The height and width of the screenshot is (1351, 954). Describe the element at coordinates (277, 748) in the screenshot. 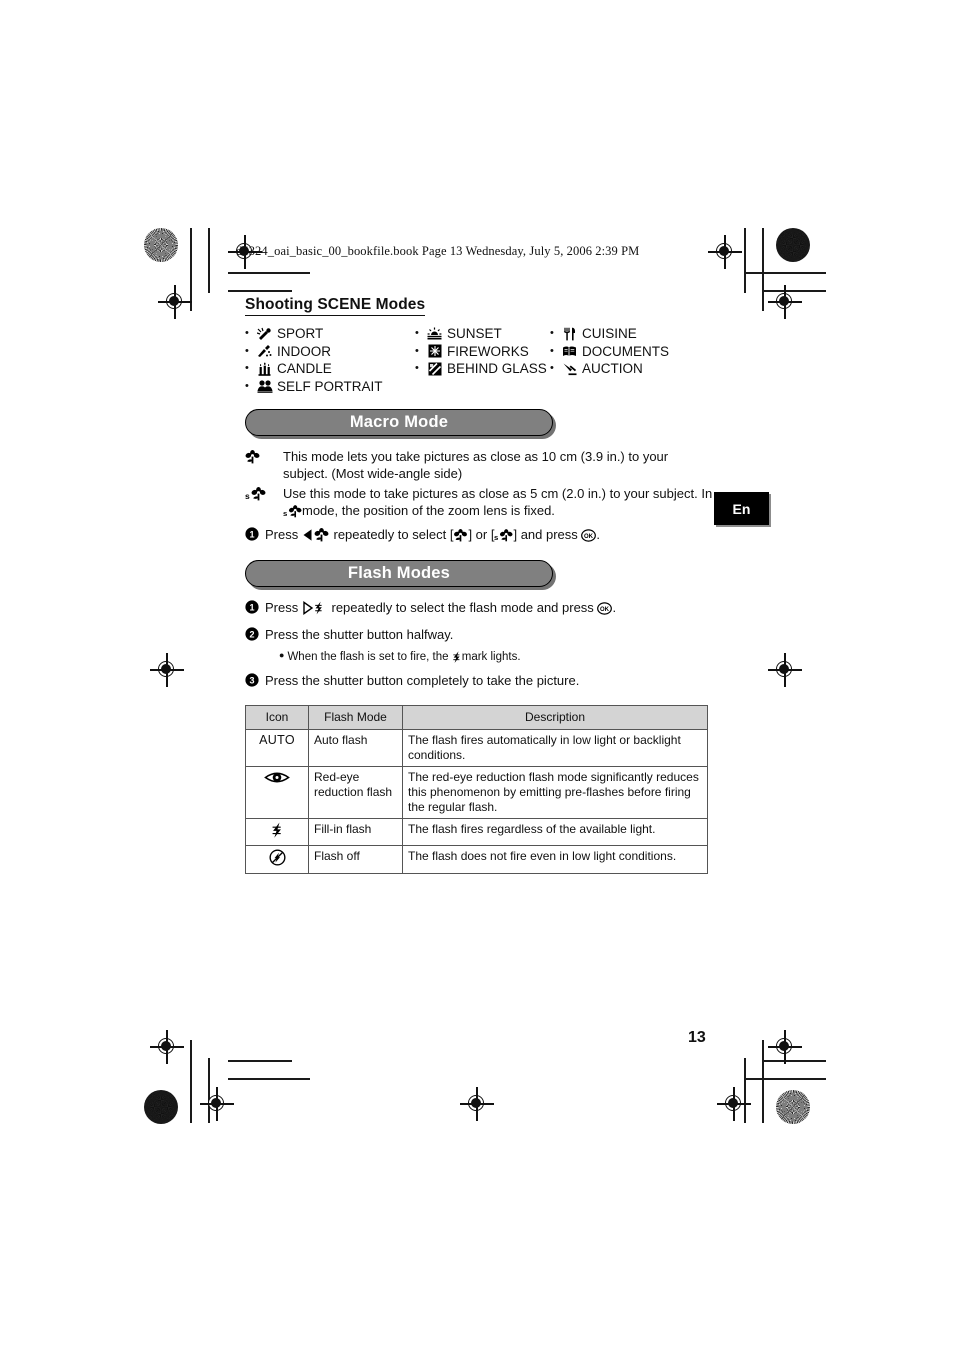

I see `auto-flash-icon-cell: AUTO` at that location.